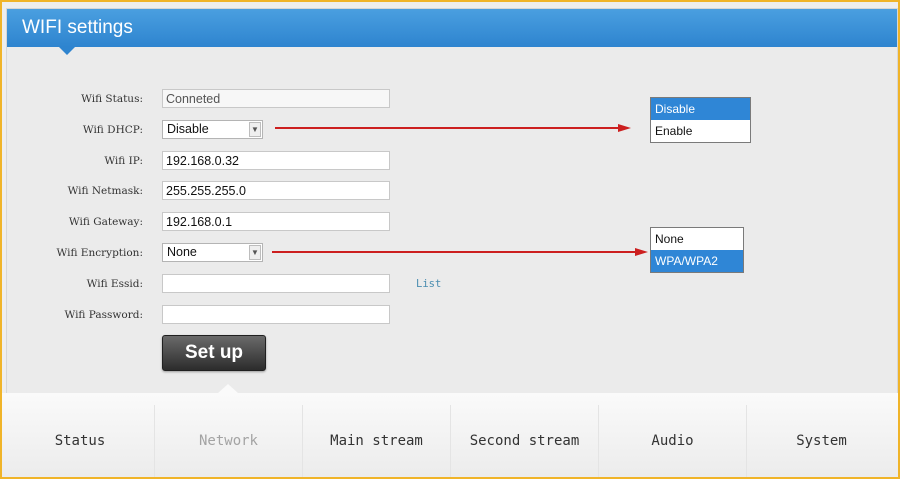 The width and height of the screenshot is (900, 479). I want to click on wifi-gateway-label: Wifi Gateway:, so click(105, 222).